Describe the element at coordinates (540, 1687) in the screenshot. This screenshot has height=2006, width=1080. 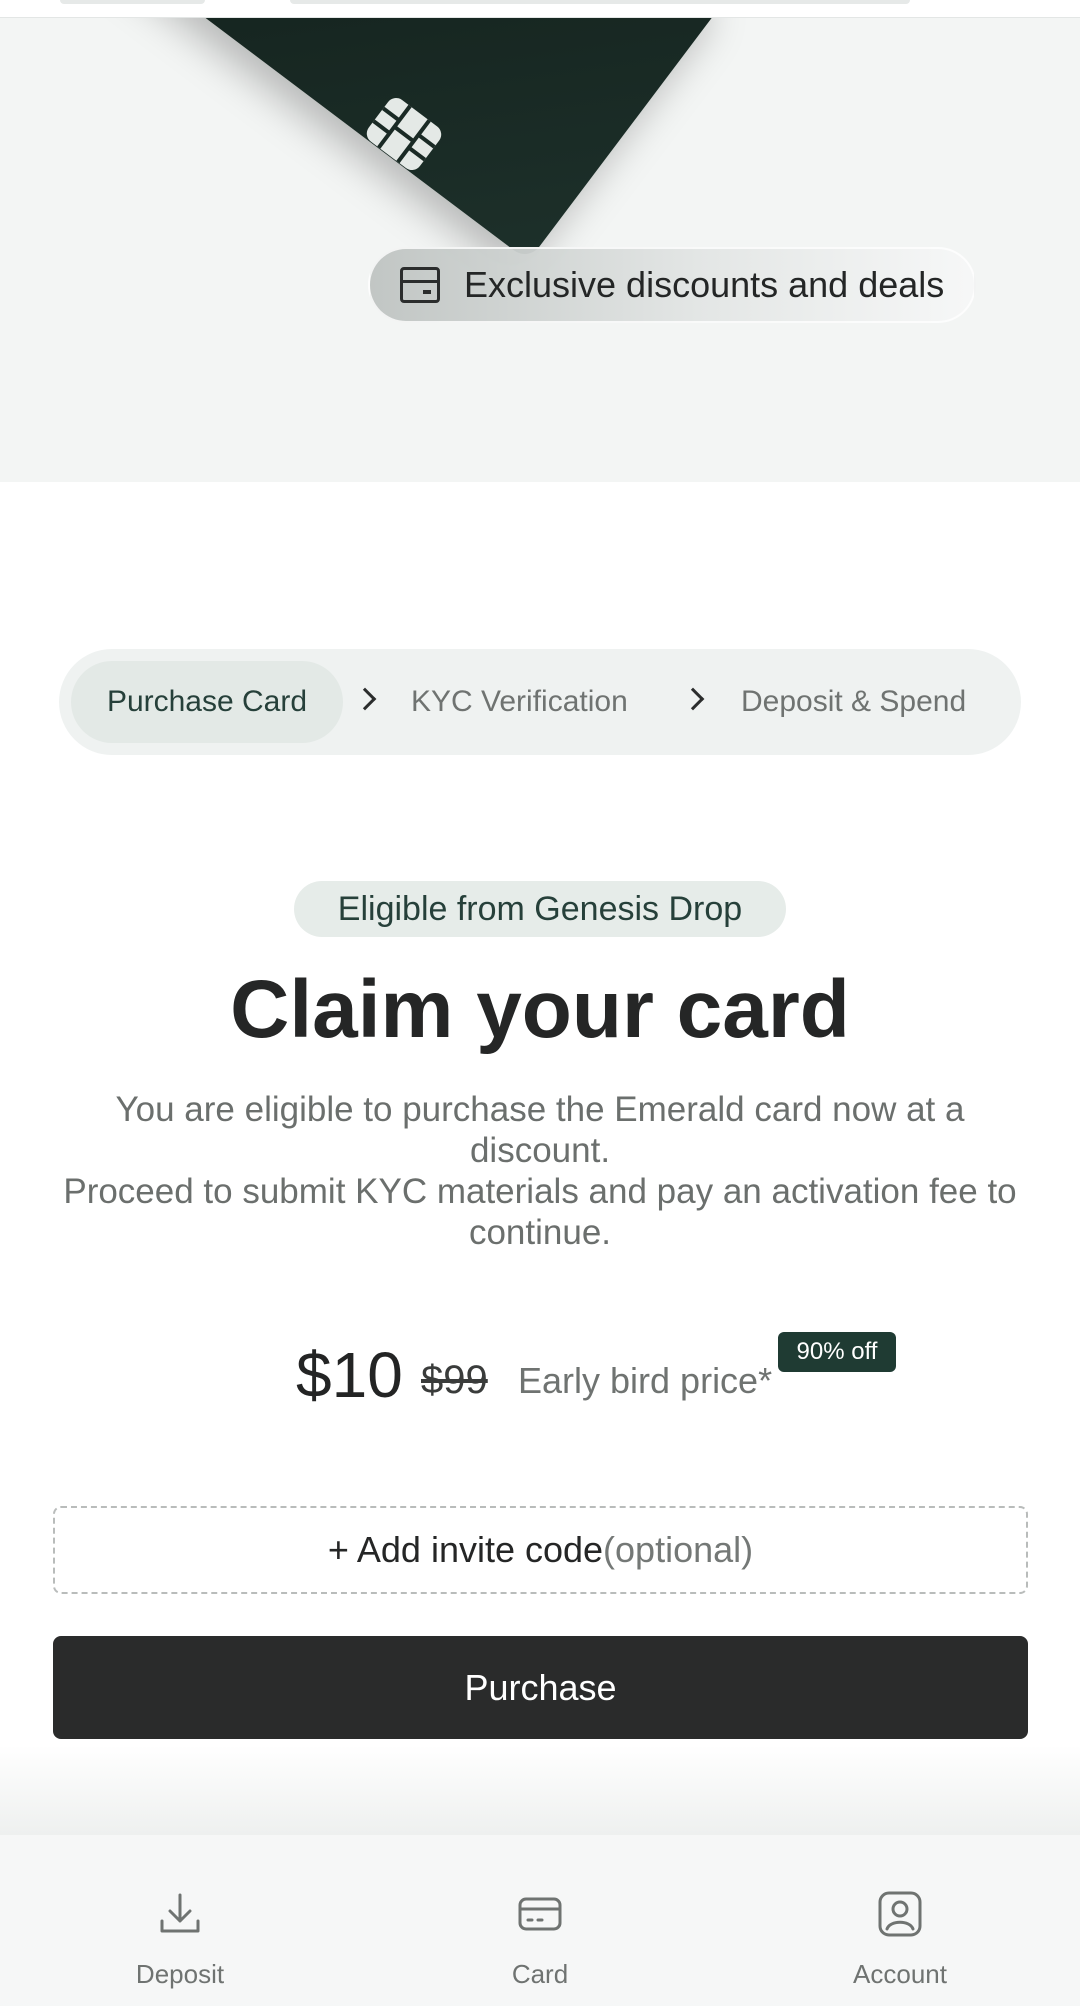
I see `purchase-button: Purchase` at that location.